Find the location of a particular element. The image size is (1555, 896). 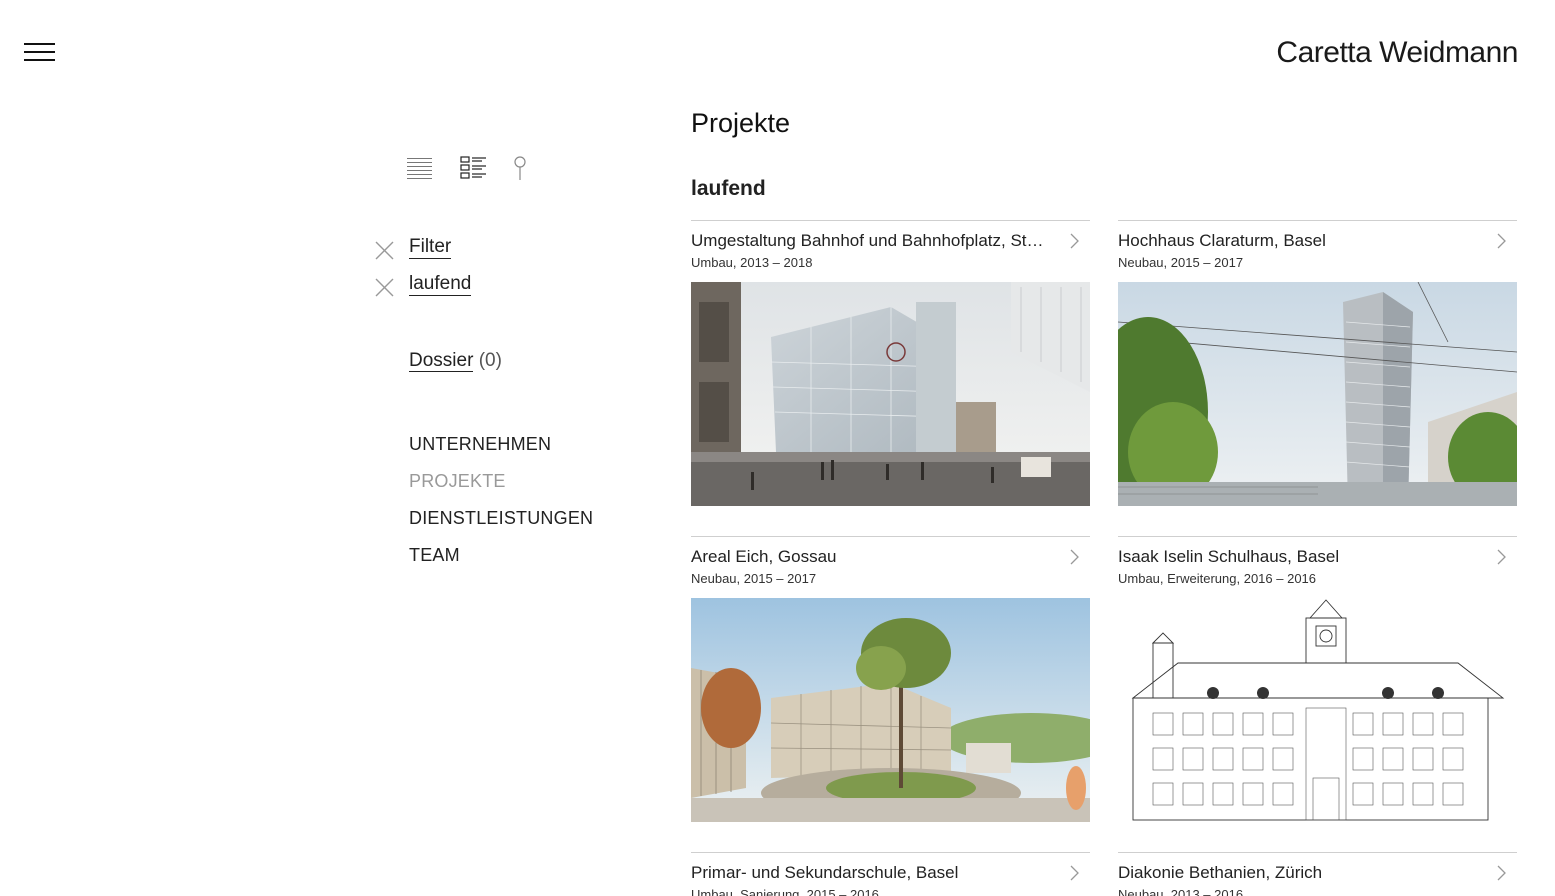

hamburger-menu-icon is located at coordinates (39, 52).